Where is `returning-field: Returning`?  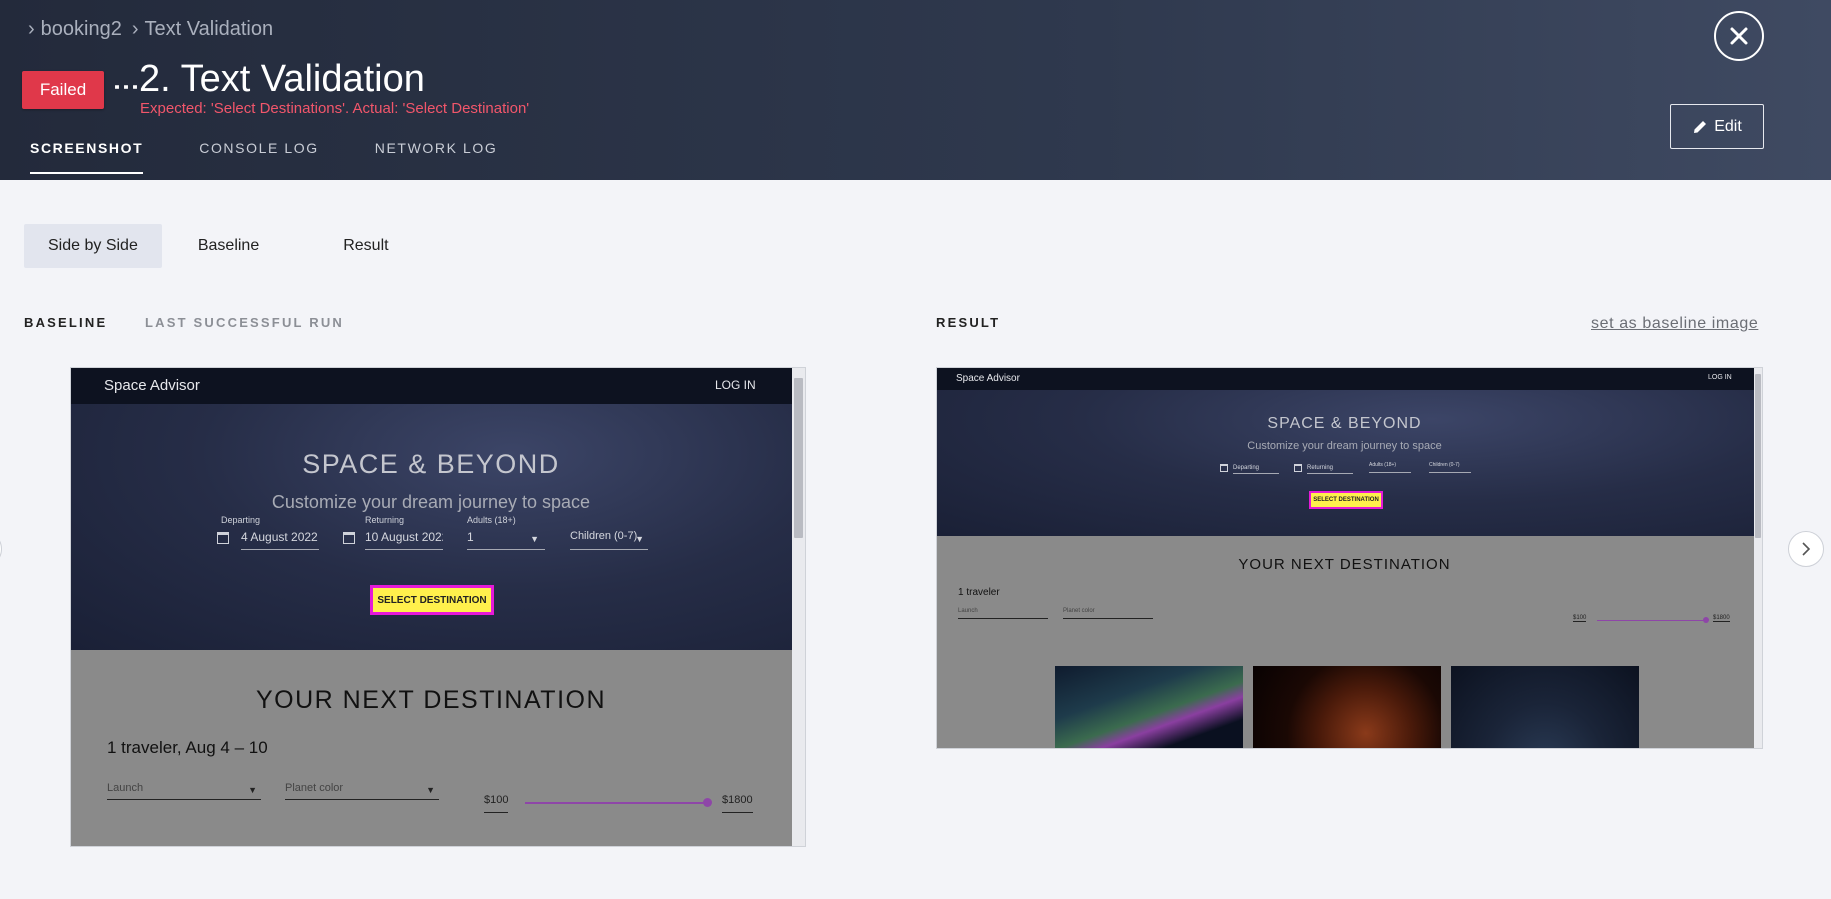 returning-field: Returning is located at coordinates (1330, 468).